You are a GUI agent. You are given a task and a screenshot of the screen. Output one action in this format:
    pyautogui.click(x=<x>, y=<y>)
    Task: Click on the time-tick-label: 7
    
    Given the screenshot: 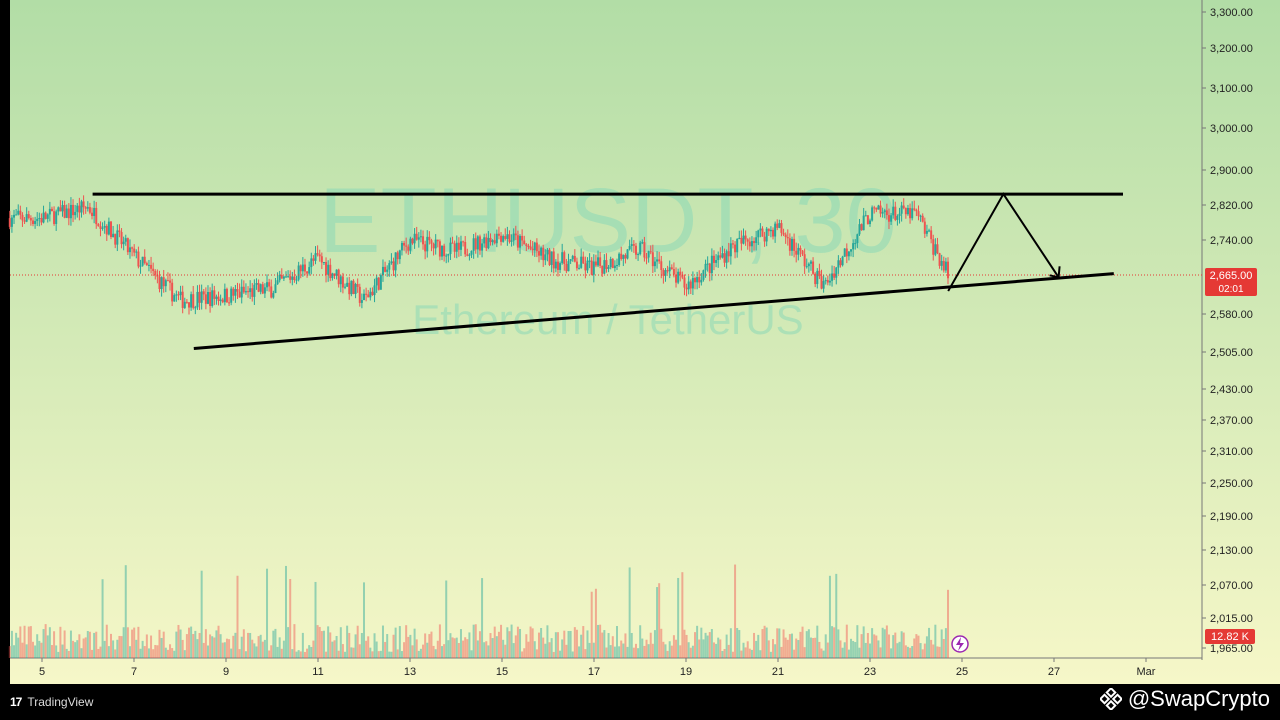 What is the action you would take?
    pyautogui.click(x=134, y=672)
    